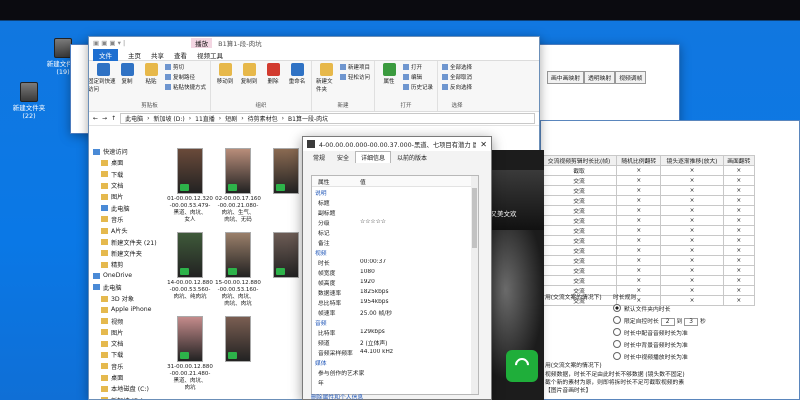  Describe the element at coordinates (395, 272) in the screenshot. I see `details-row: 帧宽度 1080` at that location.